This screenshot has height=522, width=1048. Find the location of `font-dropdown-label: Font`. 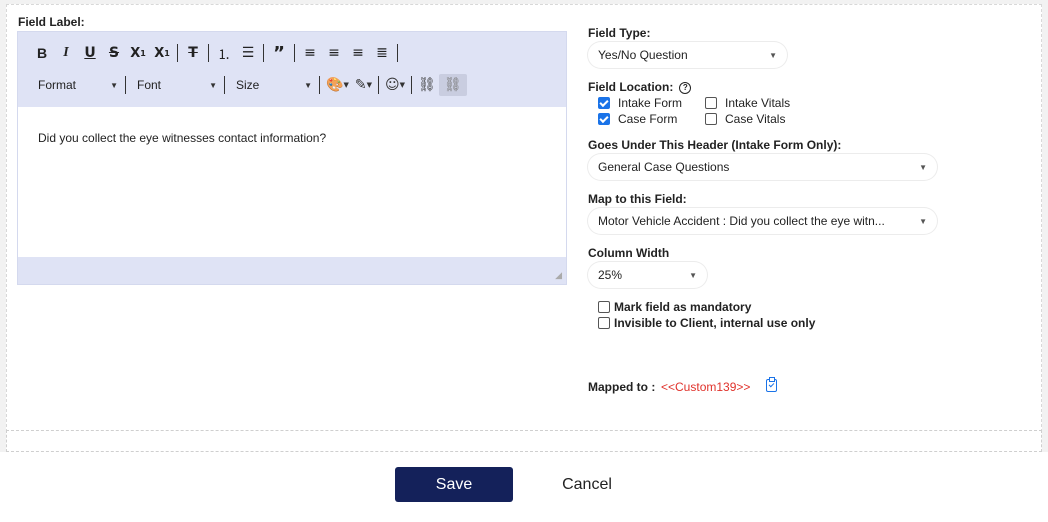

font-dropdown-label: Font is located at coordinates (149, 85).